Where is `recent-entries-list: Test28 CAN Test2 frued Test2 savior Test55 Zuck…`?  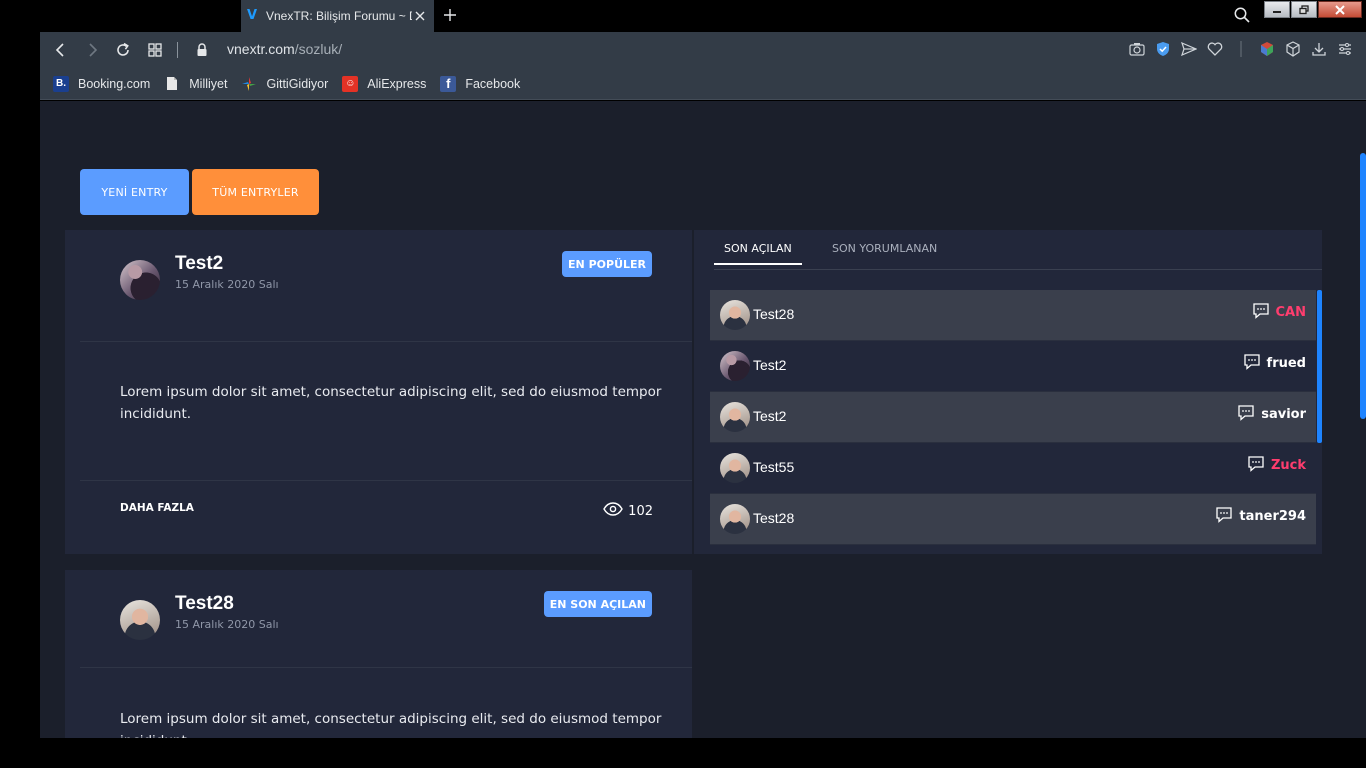
recent-entries-list: Test28 CAN Test2 frued Test2 savior Test55 Zuck… is located at coordinates (1013, 417).